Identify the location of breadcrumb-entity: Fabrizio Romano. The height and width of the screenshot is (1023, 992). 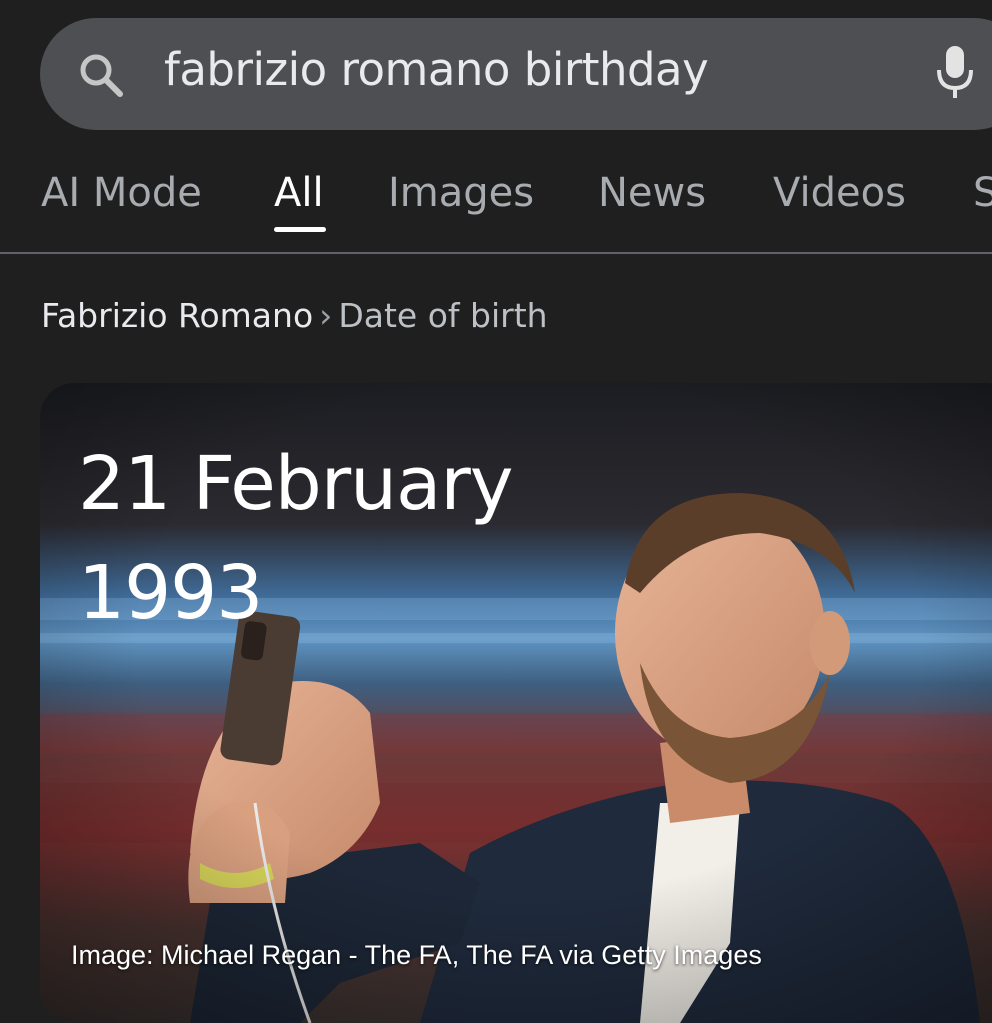
(177, 315).